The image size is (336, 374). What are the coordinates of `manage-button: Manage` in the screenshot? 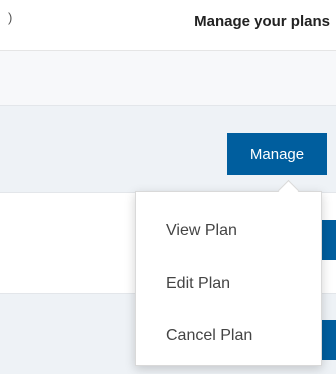 It's located at (277, 154).